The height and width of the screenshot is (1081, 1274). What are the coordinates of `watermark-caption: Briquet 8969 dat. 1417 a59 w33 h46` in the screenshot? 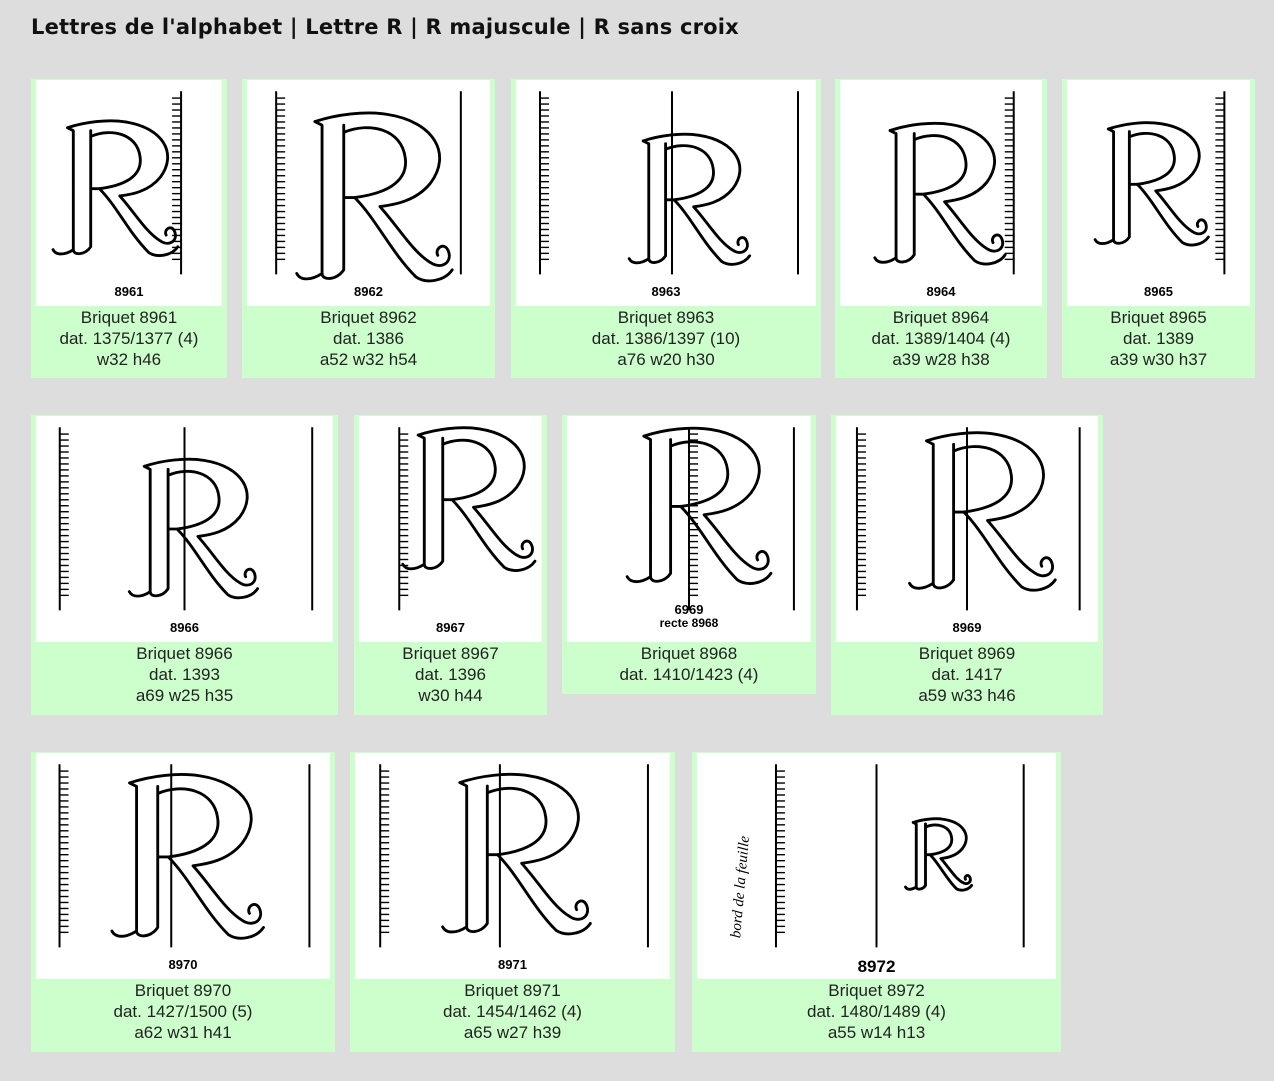 It's located at (967, 674).